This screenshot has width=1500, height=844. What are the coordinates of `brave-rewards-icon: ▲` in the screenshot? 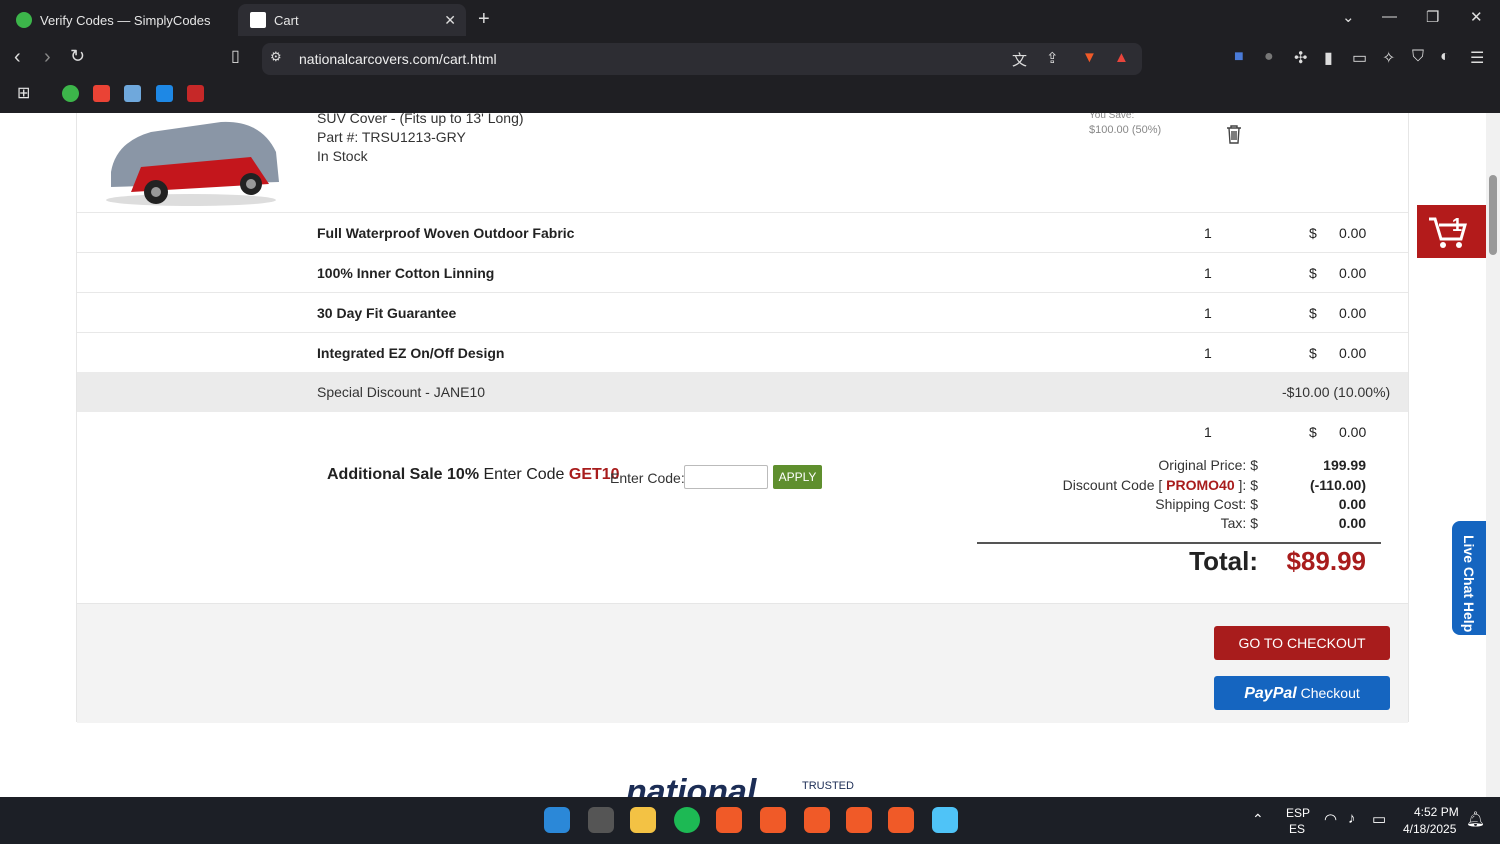 It's located at (1121, 57).